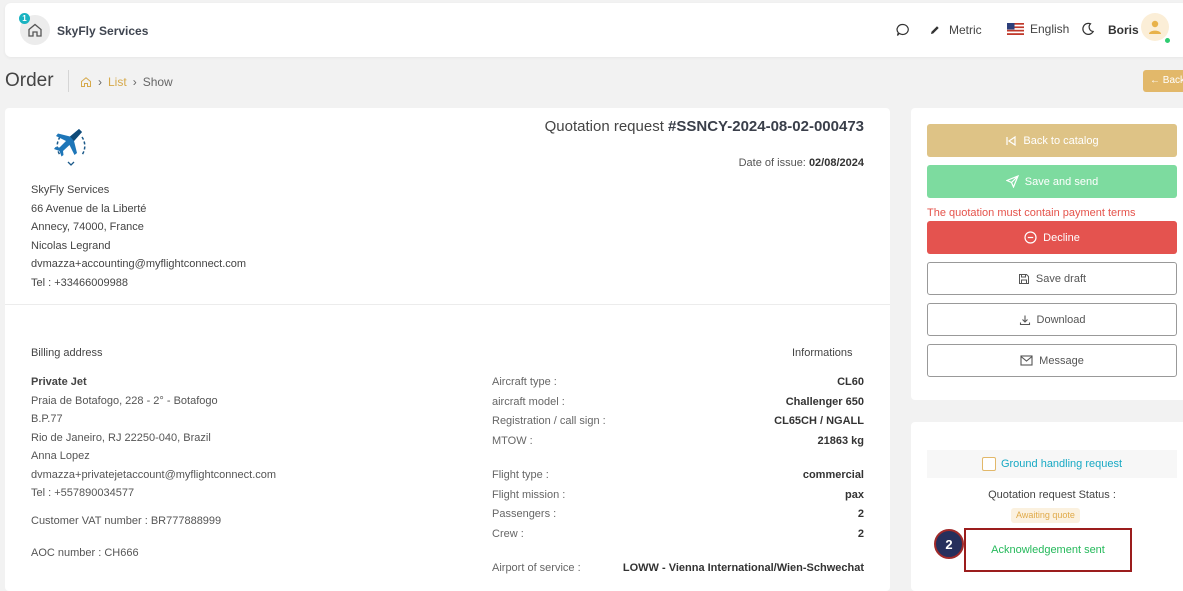 Image resolution: width=1183 pixels, height=591 pixels. Describe the element at coordinates (87, 227) in the screenshot. I see `company-line: Annecy, 74000, France` at that location.